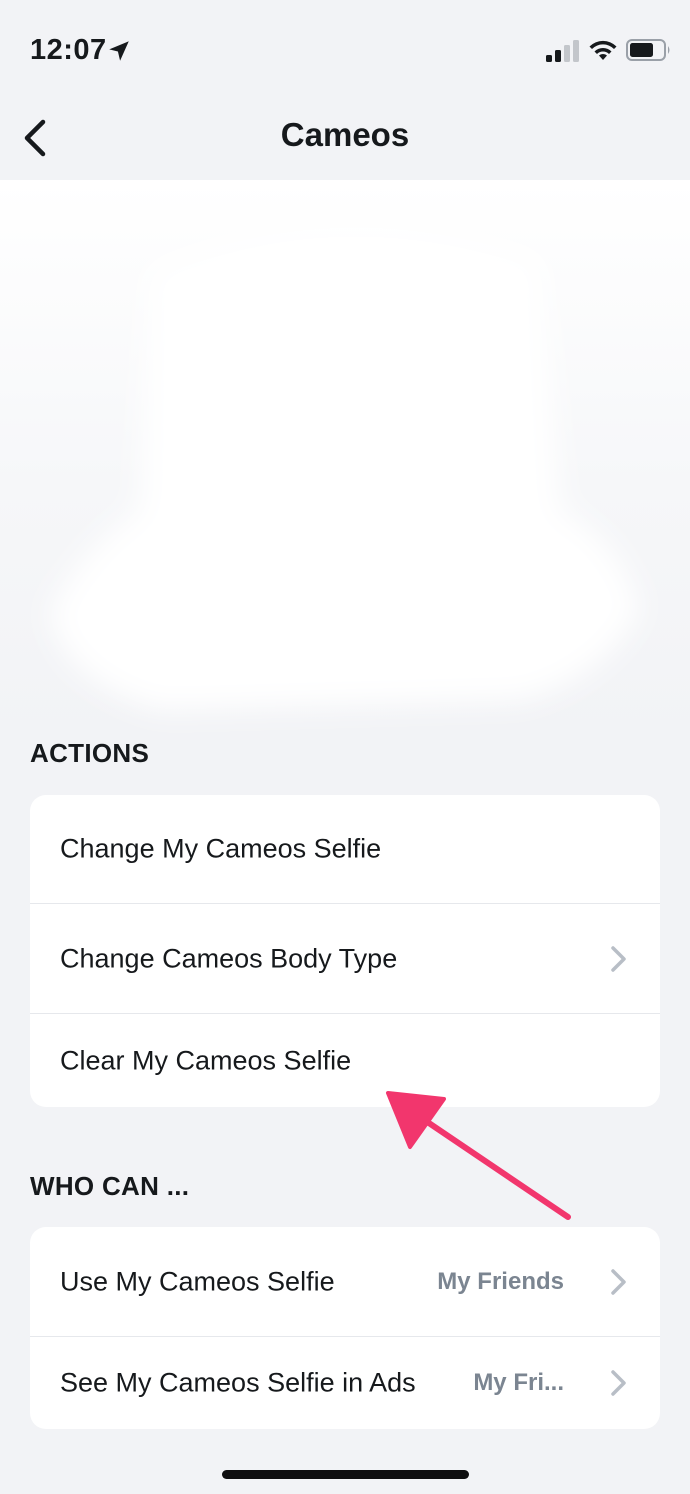  What do you see at coordinates (68, 50) in the screenshot?
I see `status-time: 12:07` at bounding box center [68, 50].